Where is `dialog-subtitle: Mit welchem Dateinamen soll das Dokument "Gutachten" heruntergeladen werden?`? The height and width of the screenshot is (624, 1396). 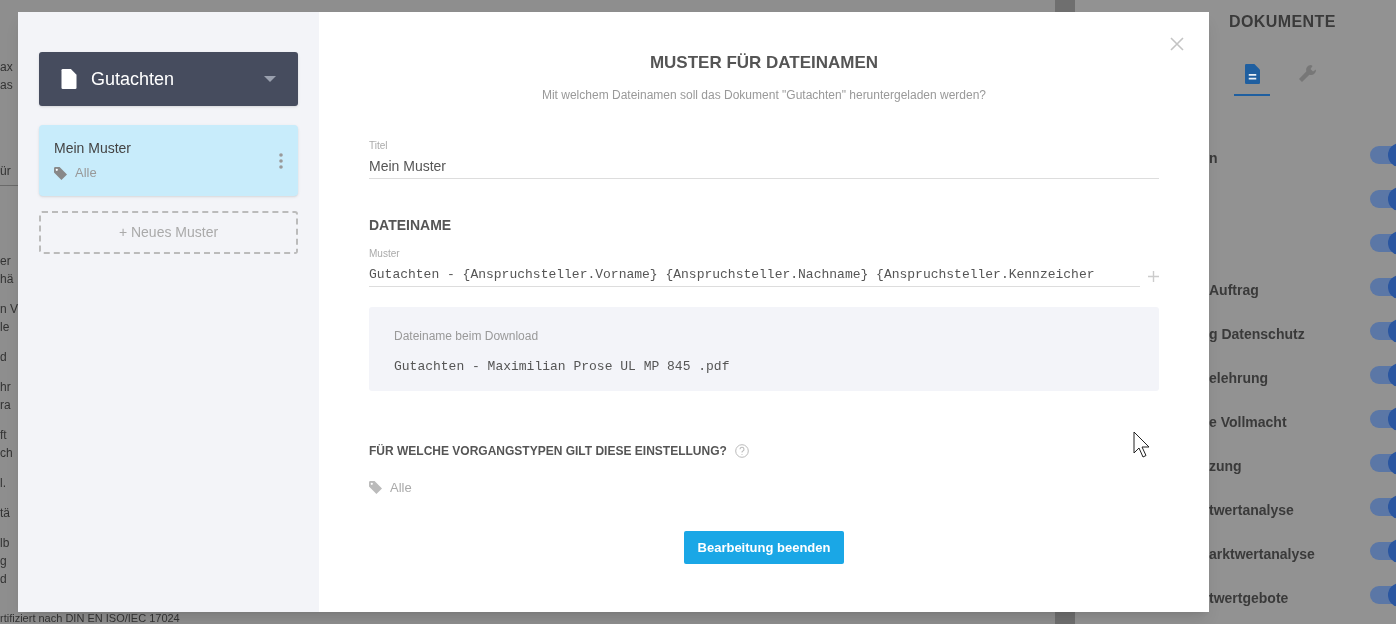 dialog-subtitle: Mit welchem Dateinamen soll das Dokument "Gutachten" heruntergeladen werden? is located at coordinates (764, 95).